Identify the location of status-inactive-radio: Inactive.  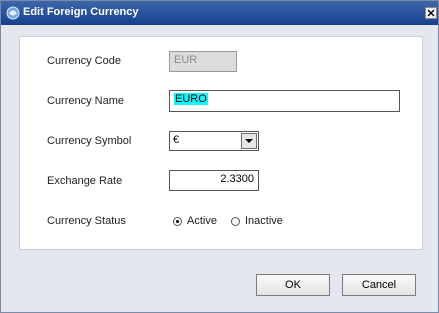
(261, 223).